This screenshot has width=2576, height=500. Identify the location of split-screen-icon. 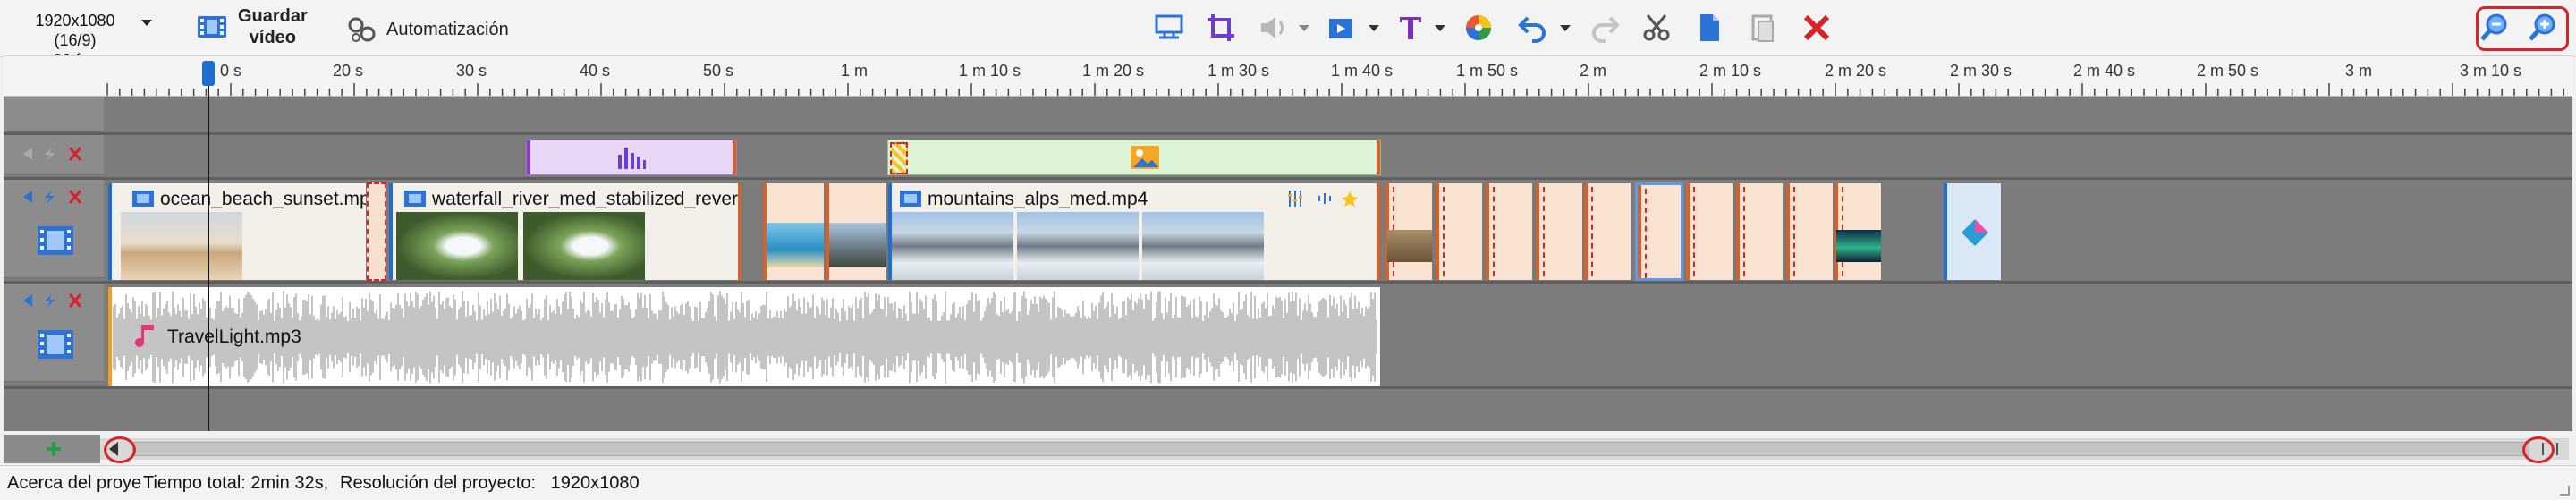
(1169, 28).